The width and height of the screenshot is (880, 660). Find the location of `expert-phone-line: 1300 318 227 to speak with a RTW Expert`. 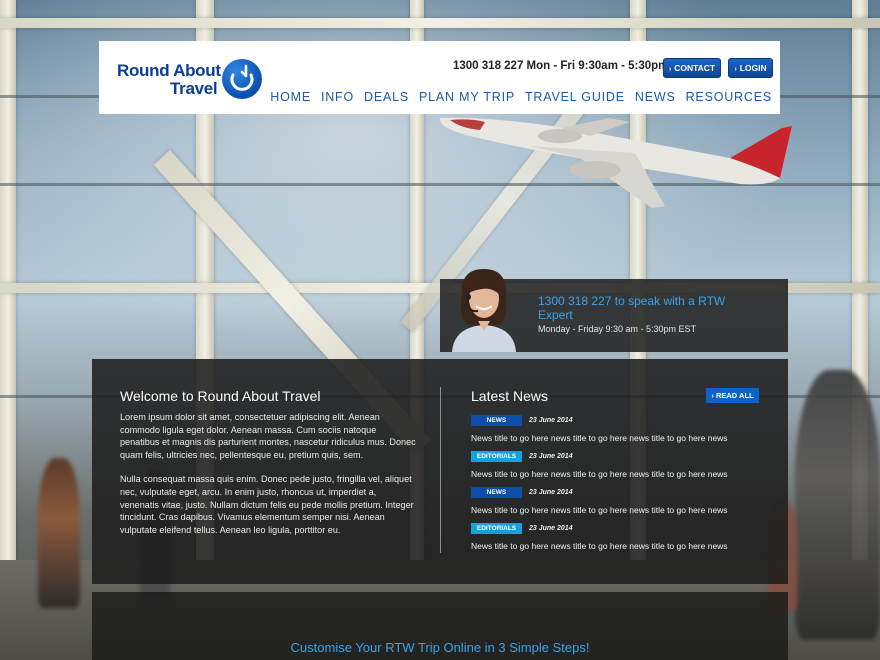

expert-phone-line: 1300 318 227 to speak with a RTW Expert is located at coordinates (632, 308).